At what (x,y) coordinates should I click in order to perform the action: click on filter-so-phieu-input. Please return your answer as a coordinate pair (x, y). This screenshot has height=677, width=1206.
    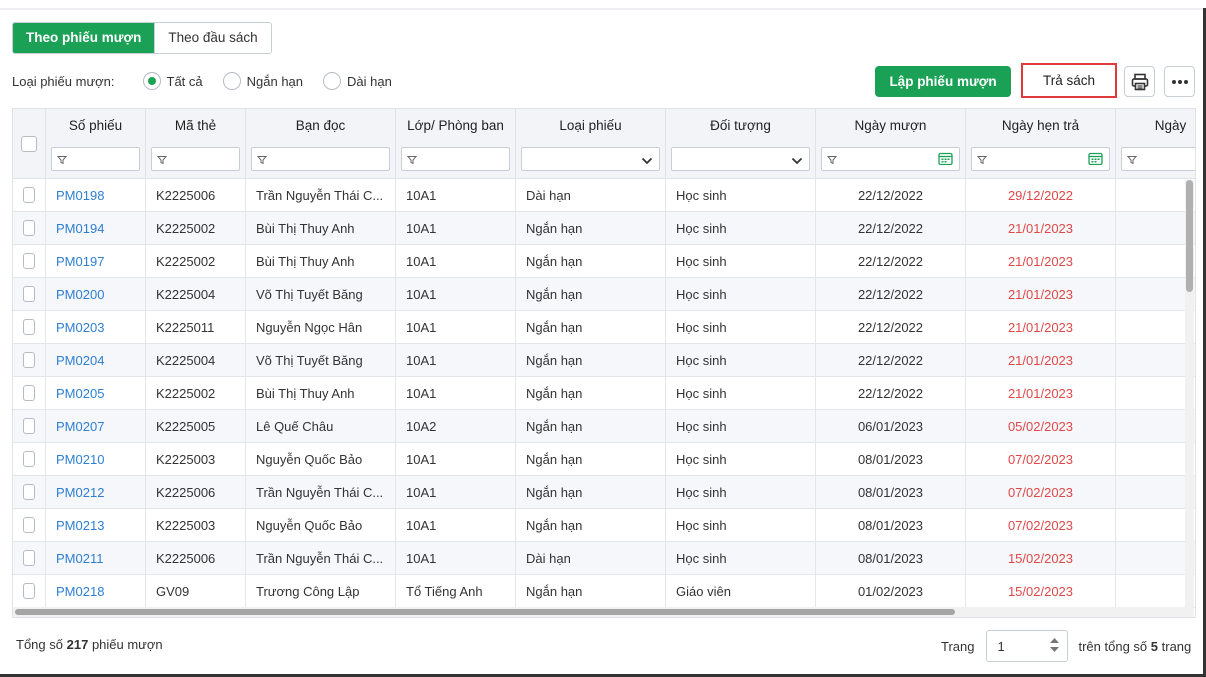
    Looking at the image, I should click on (95, 159).